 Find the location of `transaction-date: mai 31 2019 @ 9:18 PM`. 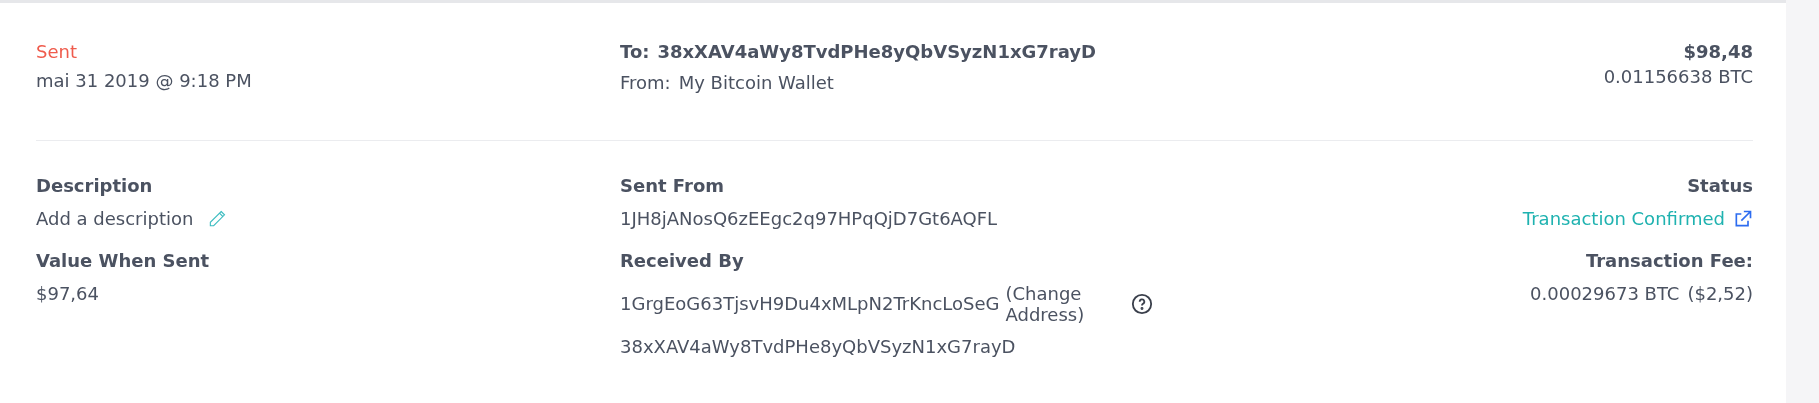

transaction-date: mai 31 2019 @ 9:18 PM is located at coordinates (144, 80).